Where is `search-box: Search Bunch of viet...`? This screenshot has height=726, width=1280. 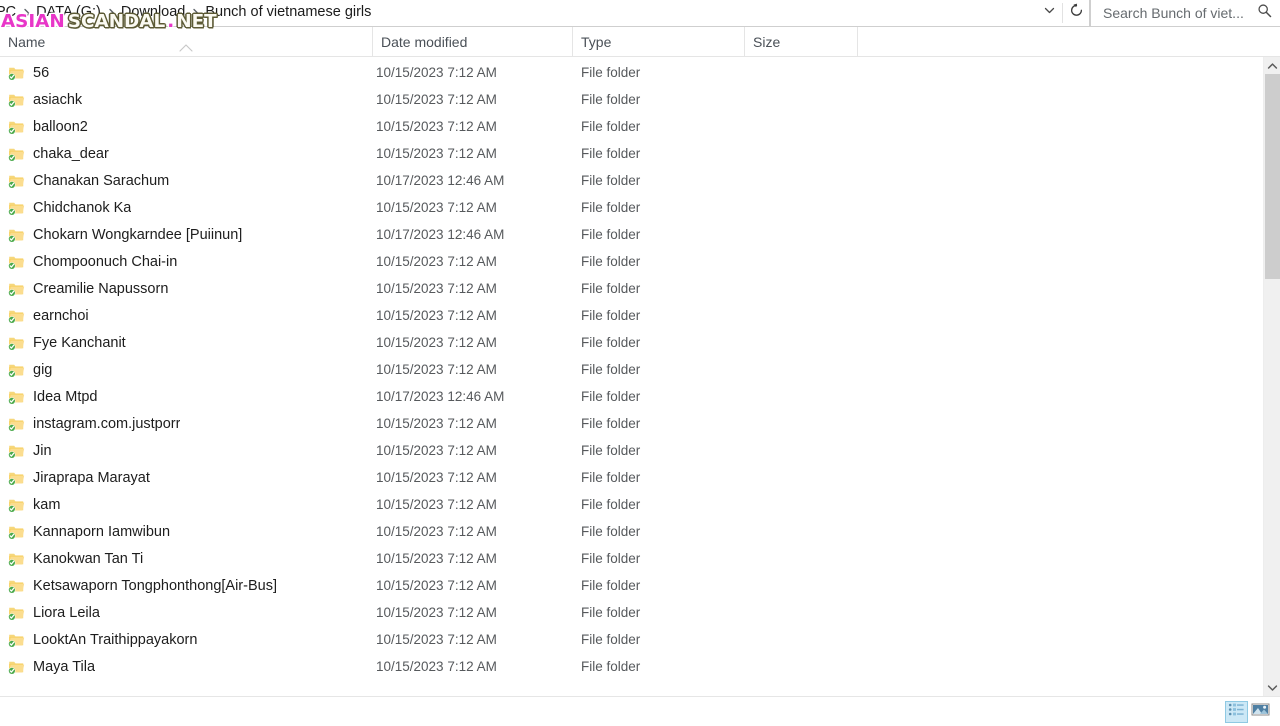 search-box: Search Bunch of viet... is located at coordinates (1185, 13).